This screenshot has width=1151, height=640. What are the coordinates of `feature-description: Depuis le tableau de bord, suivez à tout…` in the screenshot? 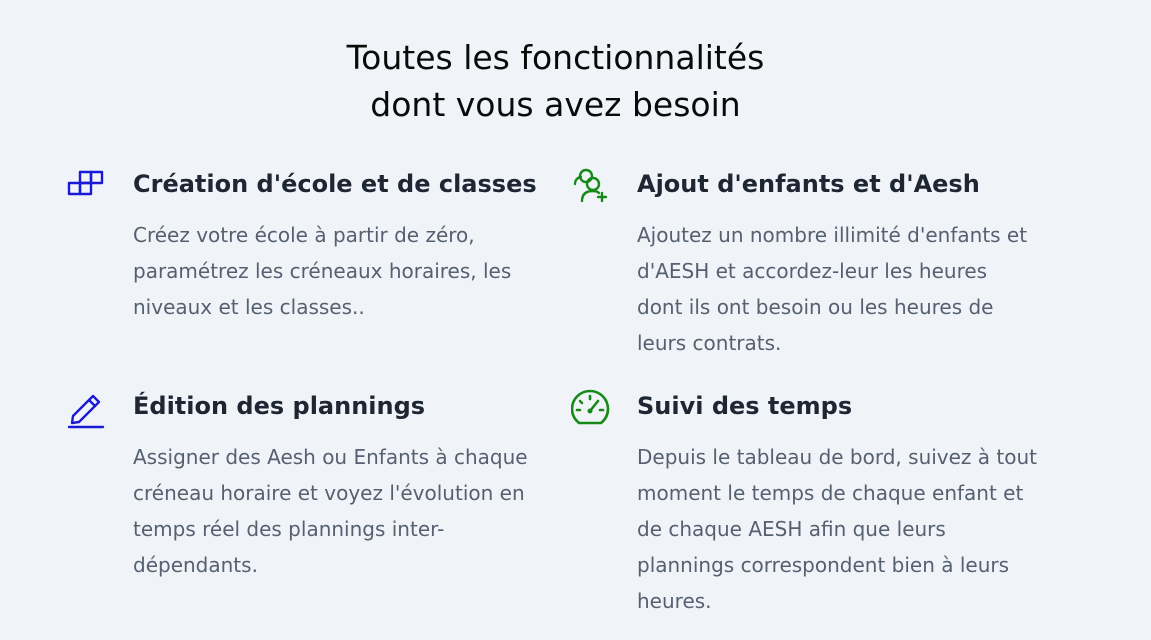 It's located at (837, 529).